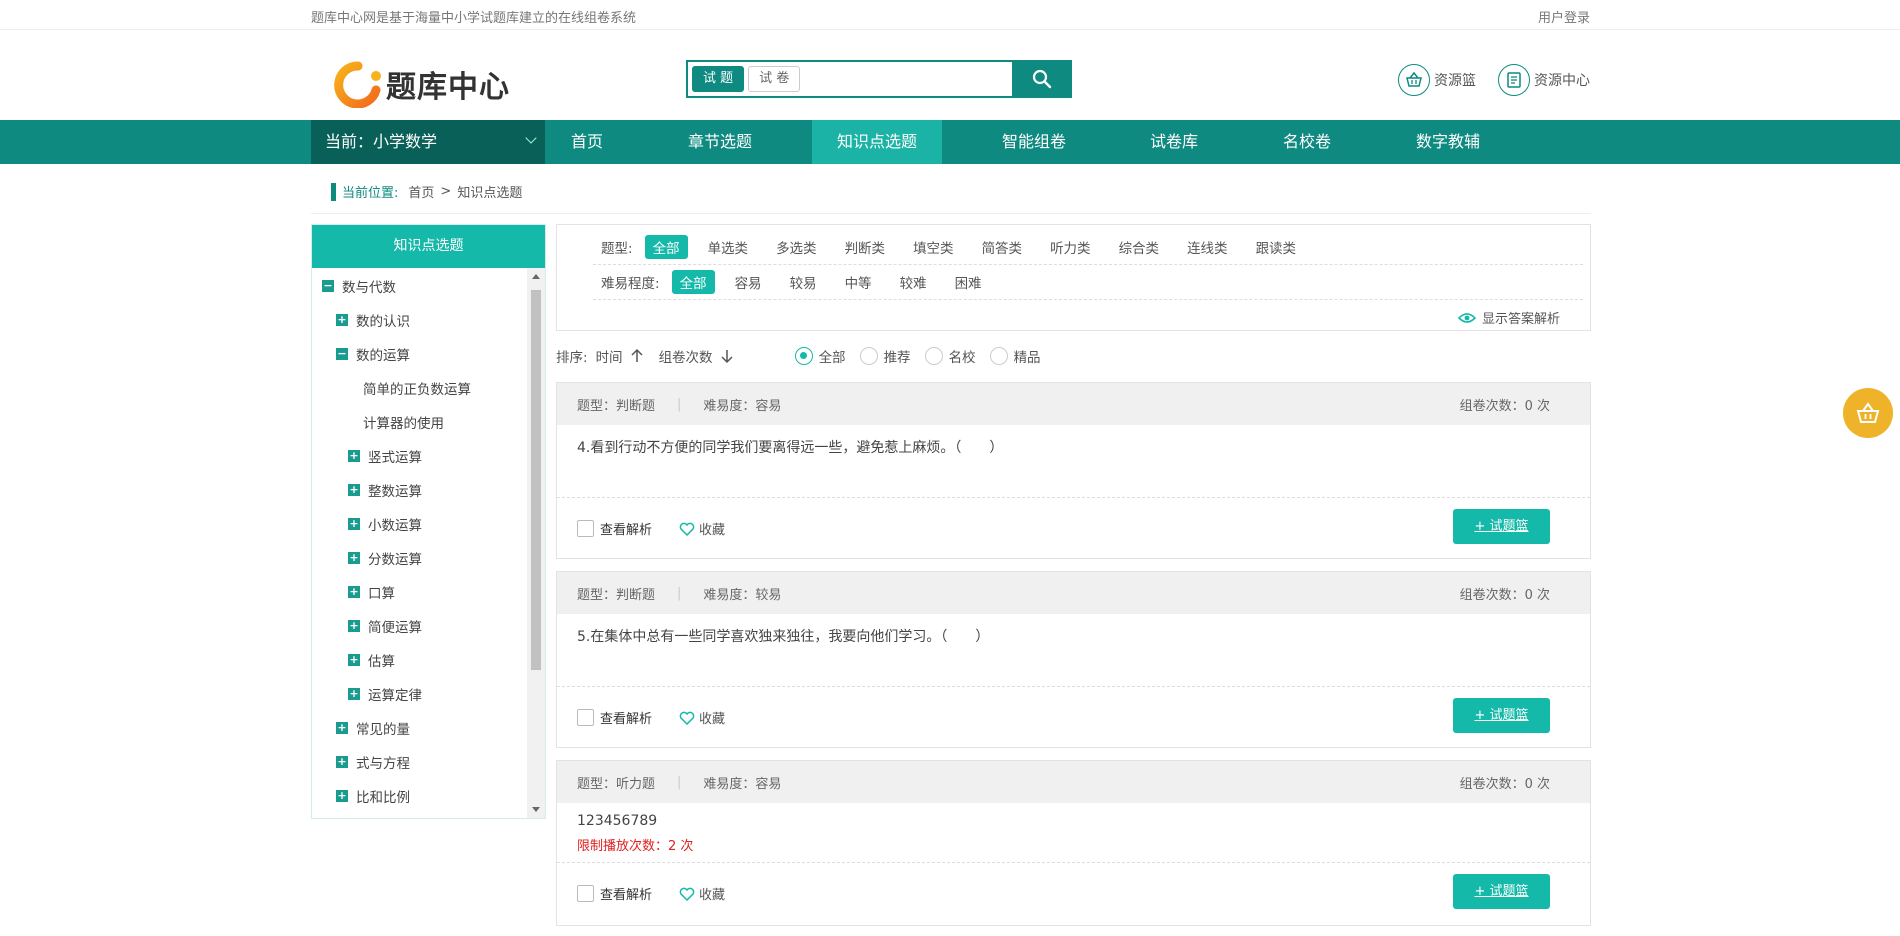 This screenshot has width=1900, height=936. Describe the element at coordinates (1514, 80) in the screenshot. I see `document-icon` at that location.